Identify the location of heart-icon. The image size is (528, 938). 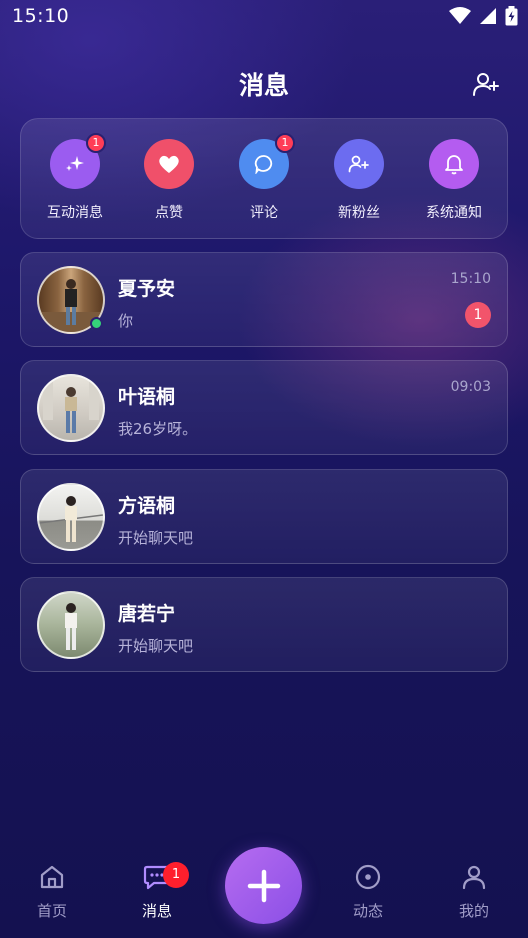
(169, 164).